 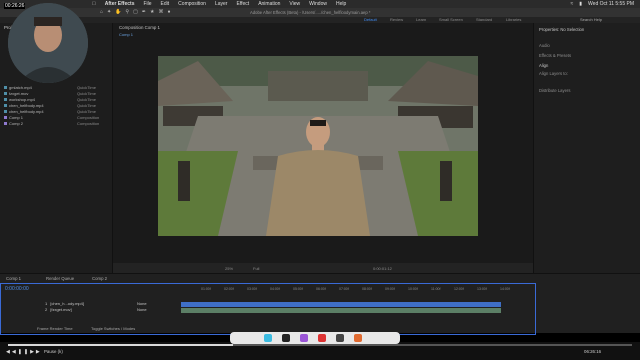 I want to click on webcam-person, so click(x=48, y=43).